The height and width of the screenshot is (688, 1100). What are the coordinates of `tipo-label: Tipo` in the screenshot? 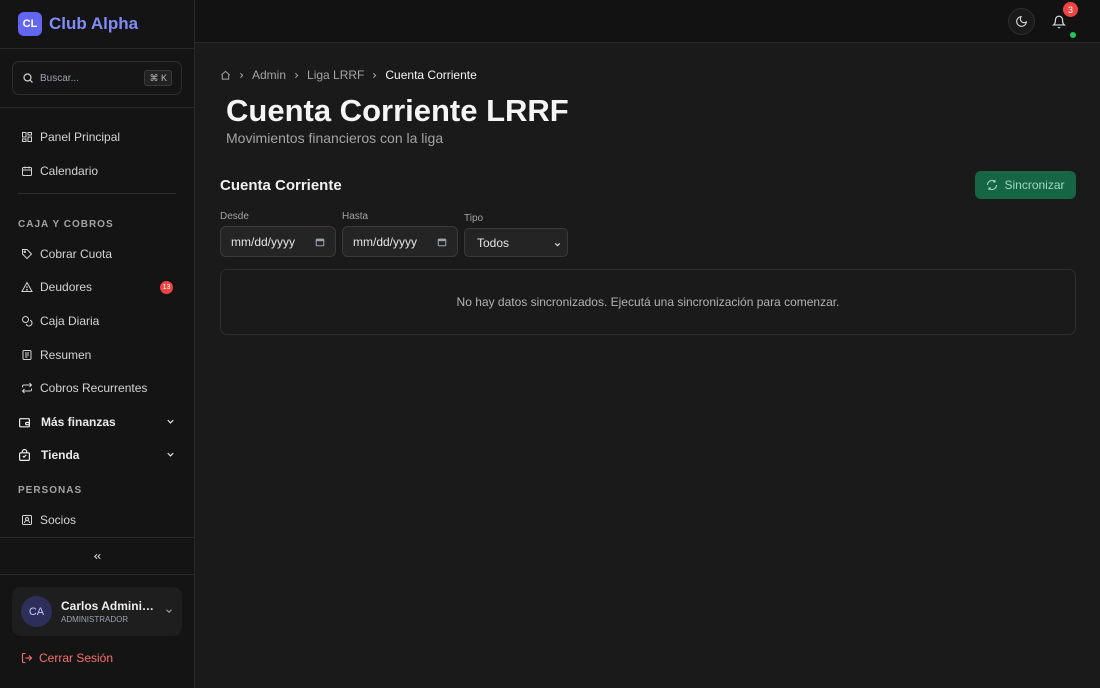 It's located at (474, 218).